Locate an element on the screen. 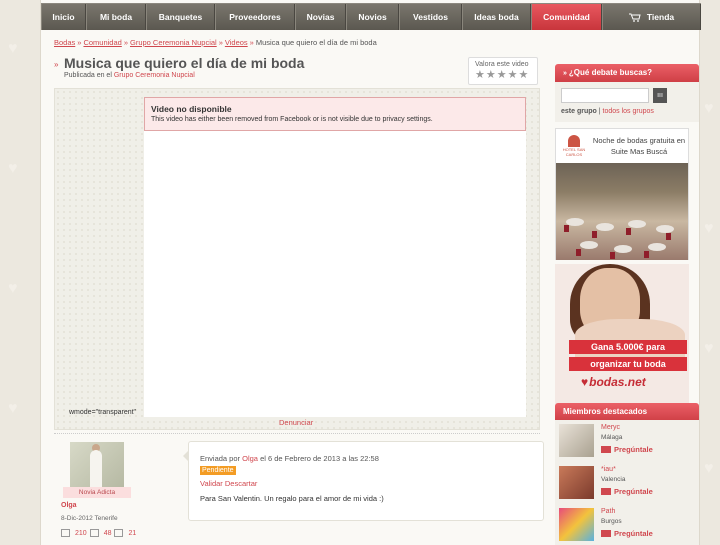 This screenshot has height=545, width=720. rating-stars: ★ ★ ★ ★ ★ is located at coordinates (501, 75).